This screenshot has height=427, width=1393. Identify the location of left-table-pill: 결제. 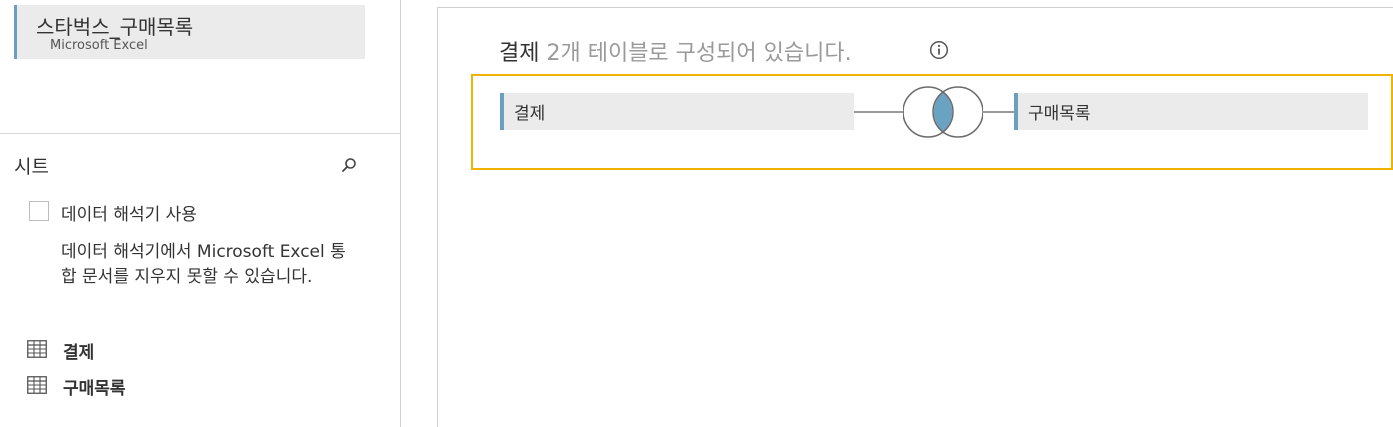
(677, 111).